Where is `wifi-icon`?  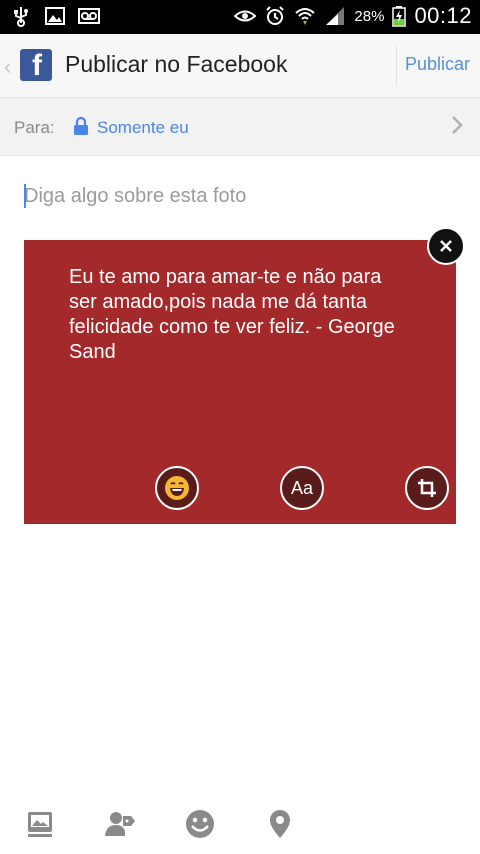
wifi-icon is located at coordinates (305, 16).